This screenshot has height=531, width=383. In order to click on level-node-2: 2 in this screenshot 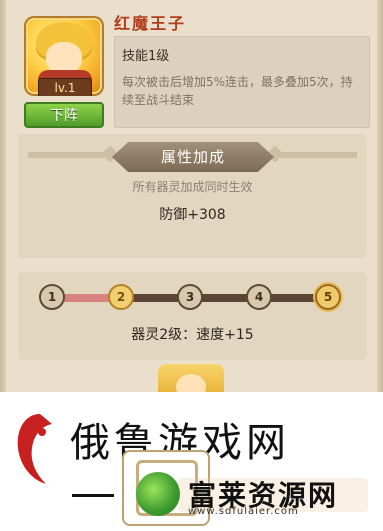, I will do `click(121, 297)`.